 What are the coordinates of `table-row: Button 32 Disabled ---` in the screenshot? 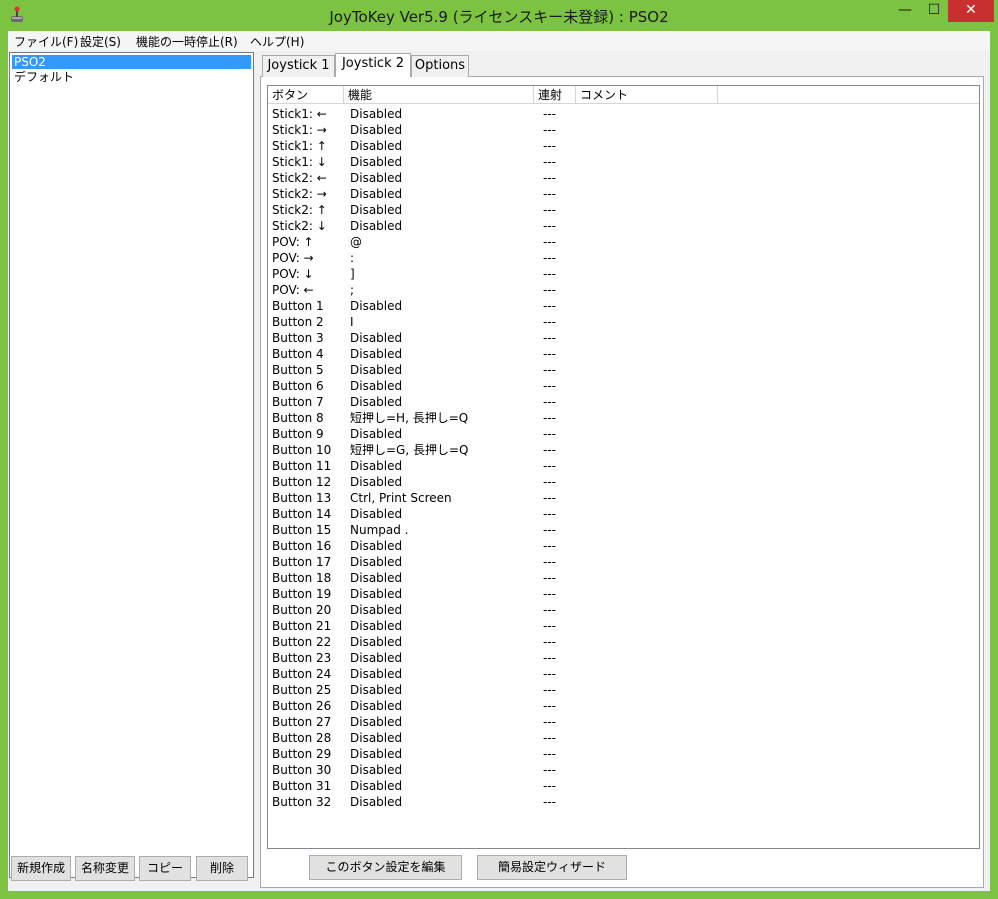 It's located at (623, 802).